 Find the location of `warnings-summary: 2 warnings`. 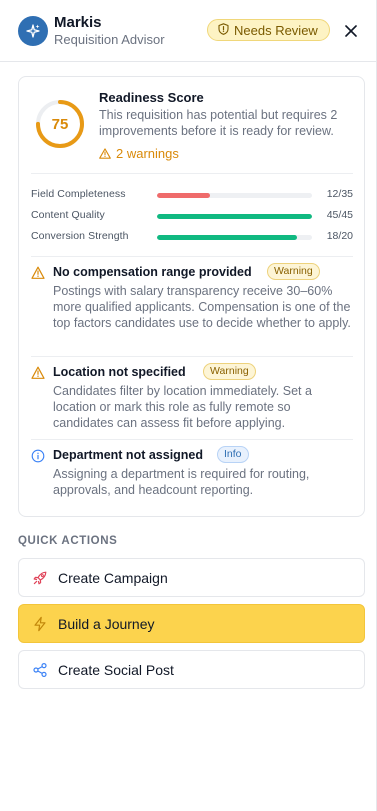

warnings-summary: 2 warnings is located at coordinates (139, 153).